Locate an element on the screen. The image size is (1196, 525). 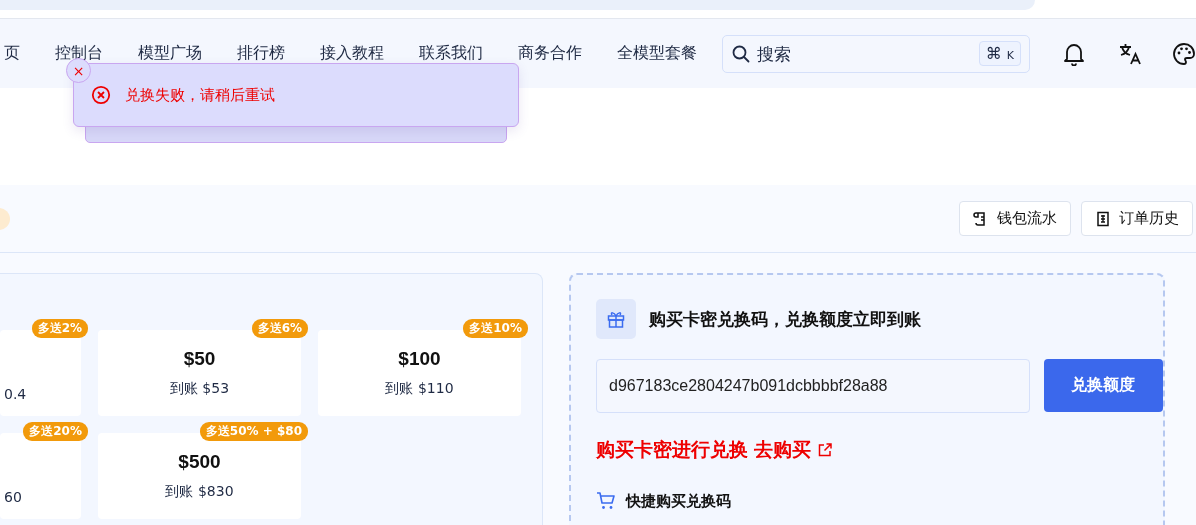
buy-hint: 购买卡密进行兑换 is located at coordinates (672, 449).